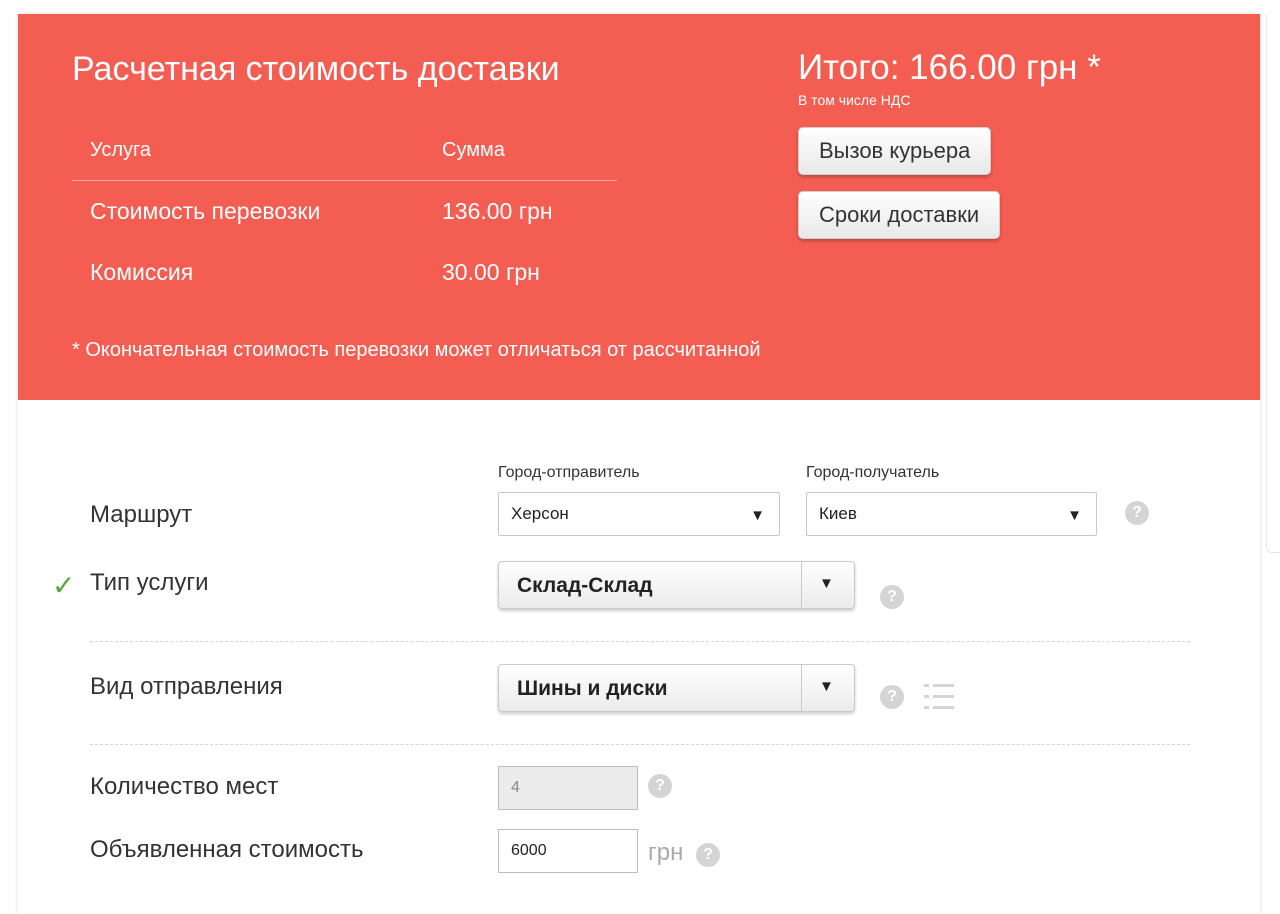 The width and height of the screenshot is (1280, 914). What do you see at coordinates (592, 688) in the screenshot?
I see `shipment-type-value: Шины и диски` at bounding box center [592, 688].